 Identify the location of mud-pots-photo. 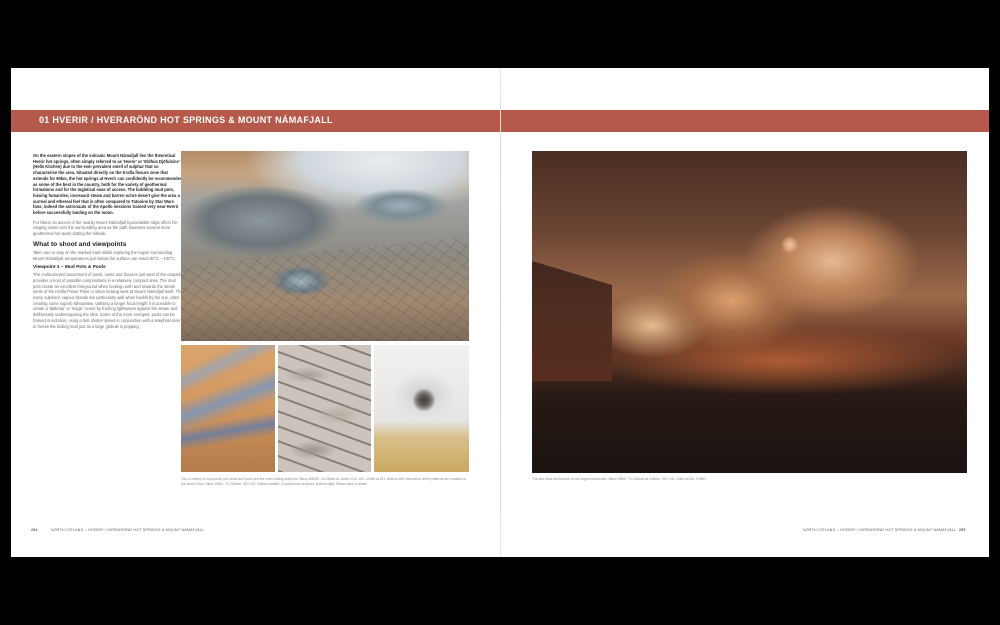
(325, 246).